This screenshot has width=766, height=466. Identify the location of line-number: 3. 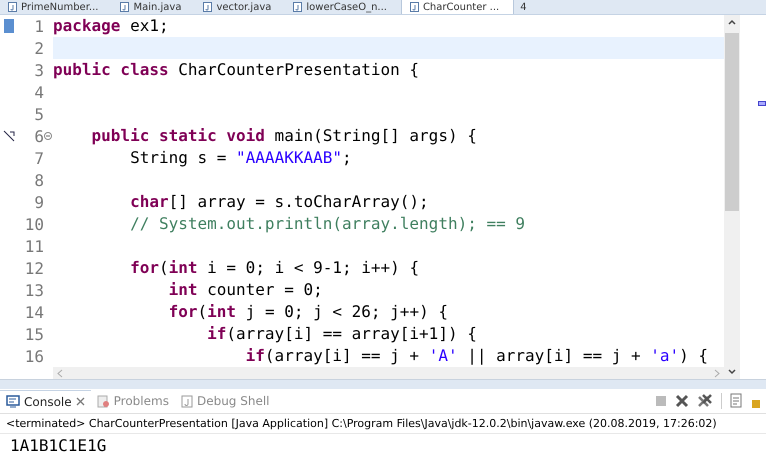
(38, 70).